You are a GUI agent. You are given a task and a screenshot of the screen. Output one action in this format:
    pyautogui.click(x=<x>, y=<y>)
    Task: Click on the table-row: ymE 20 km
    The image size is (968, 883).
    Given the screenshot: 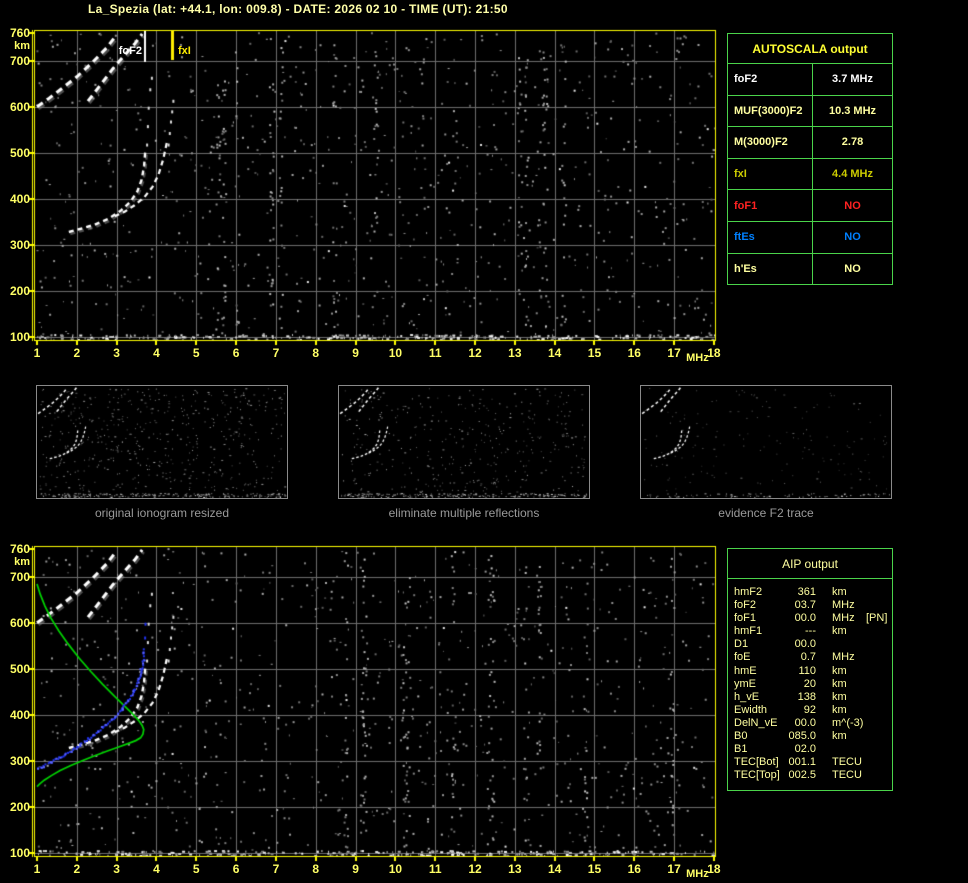 What is the action you would take?
    pyautogui.click(x=813, y=684)
    